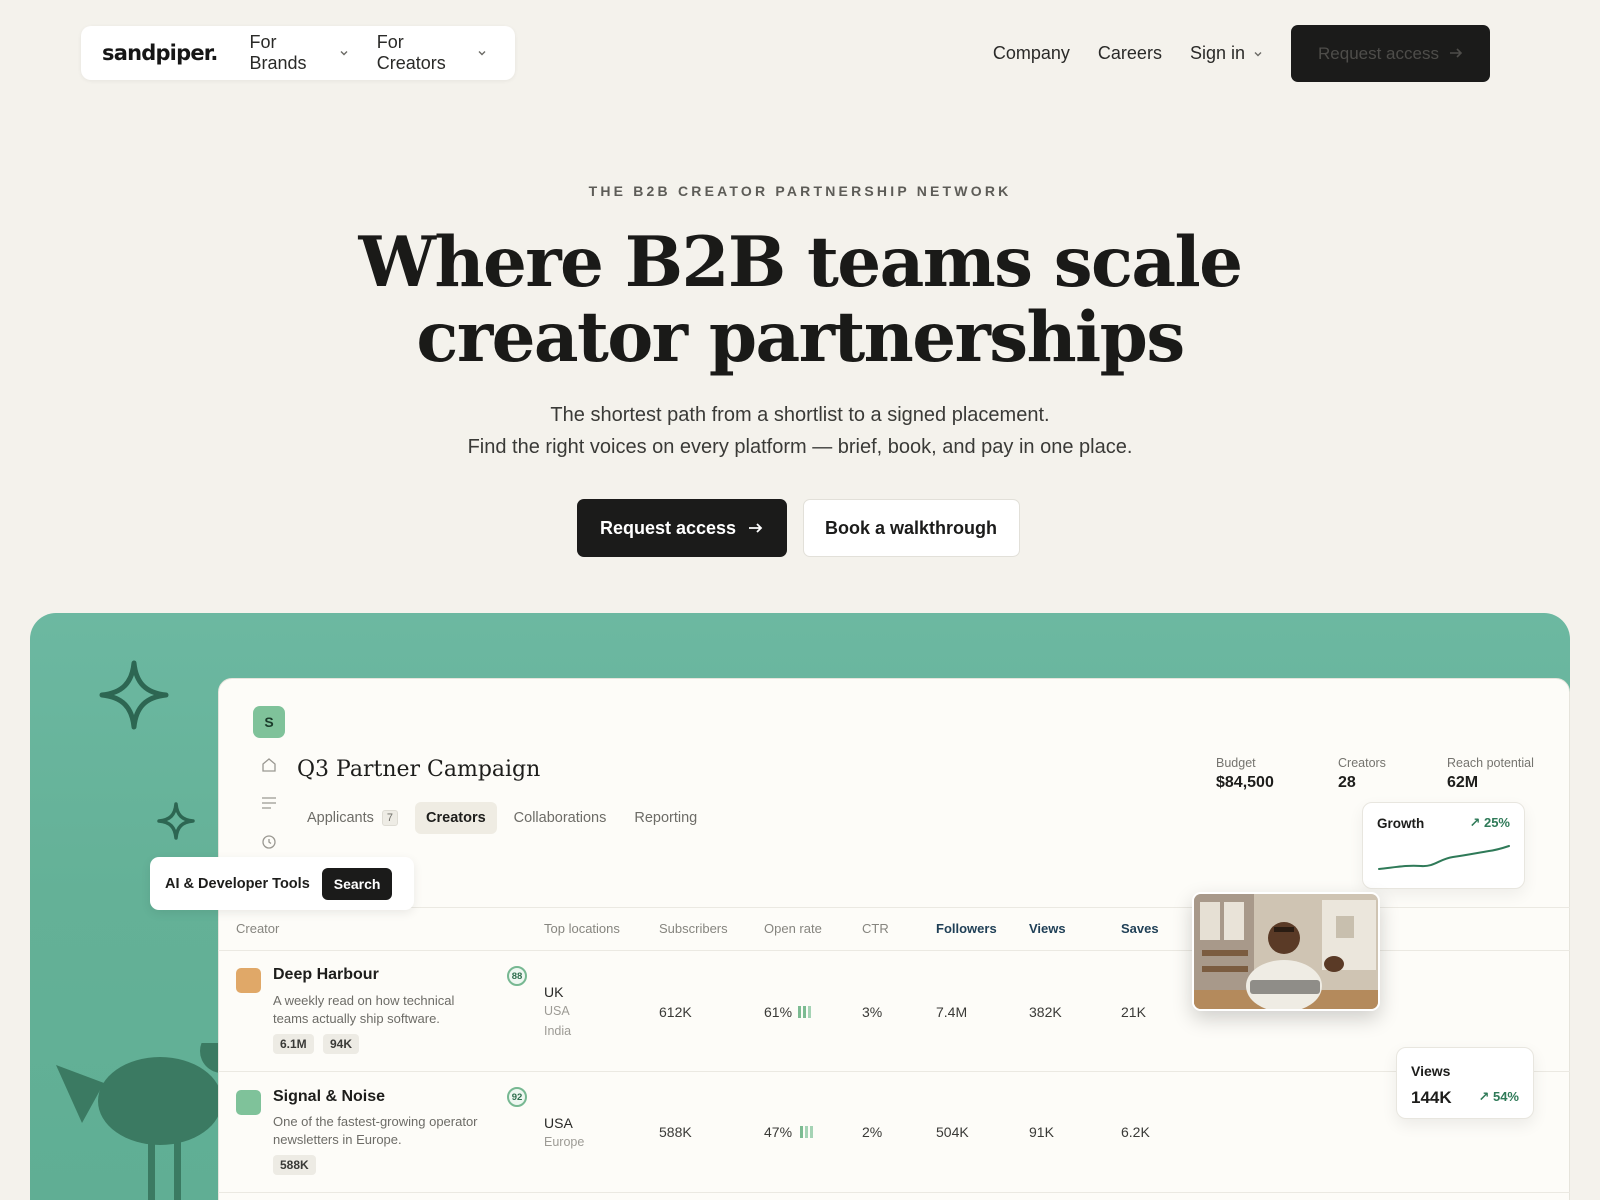 The image size is (1600, 1200). What do you see at coordinates (294, 1165) in the screenshot?
I see `audience-pill: 588K` at bounding box center [294, 1165].